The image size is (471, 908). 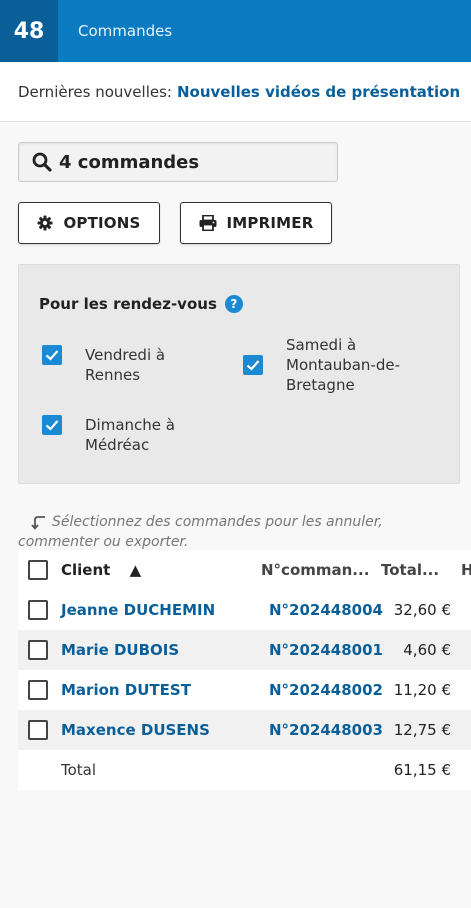 I want to click on filter-label: Vendredi à Rennes, so click(x=125, y=365).